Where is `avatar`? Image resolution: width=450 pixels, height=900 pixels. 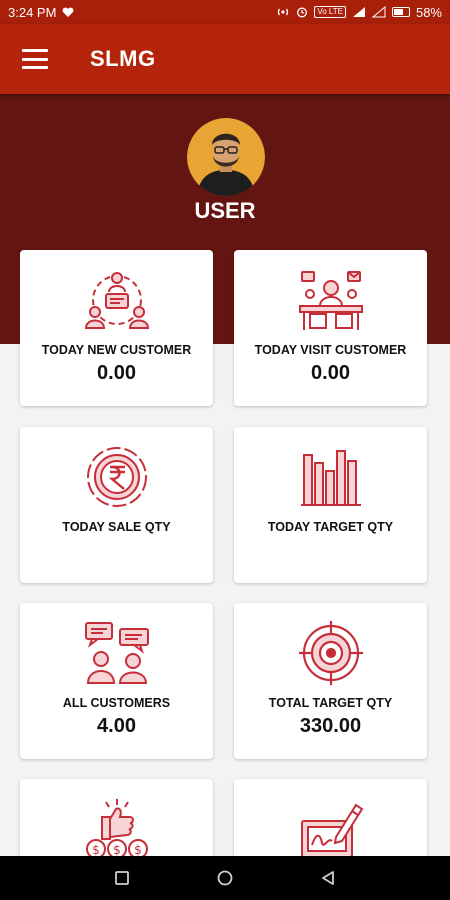
avatar is located at coordinates (226, 157).